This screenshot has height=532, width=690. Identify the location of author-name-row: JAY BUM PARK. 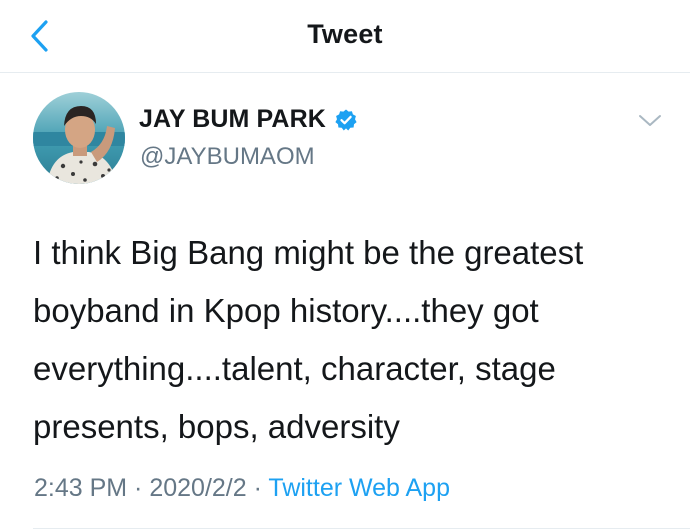
(248, 119).